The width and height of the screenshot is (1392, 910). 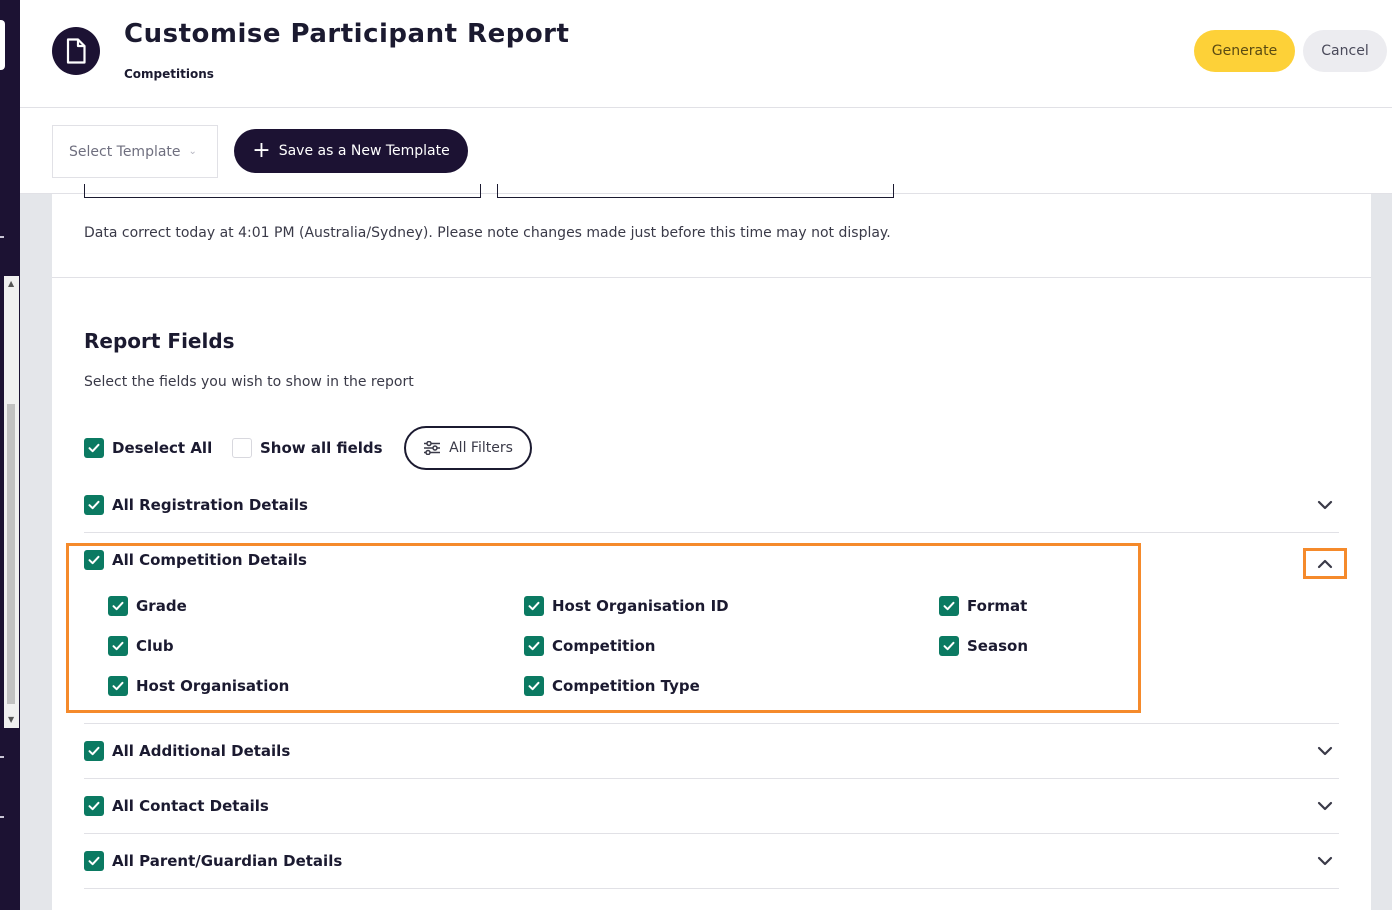 What do you see at coordinates (169, 74) in the screenshot?
I see `page-subtitle: Competitions` at bounding box center [169, 74].